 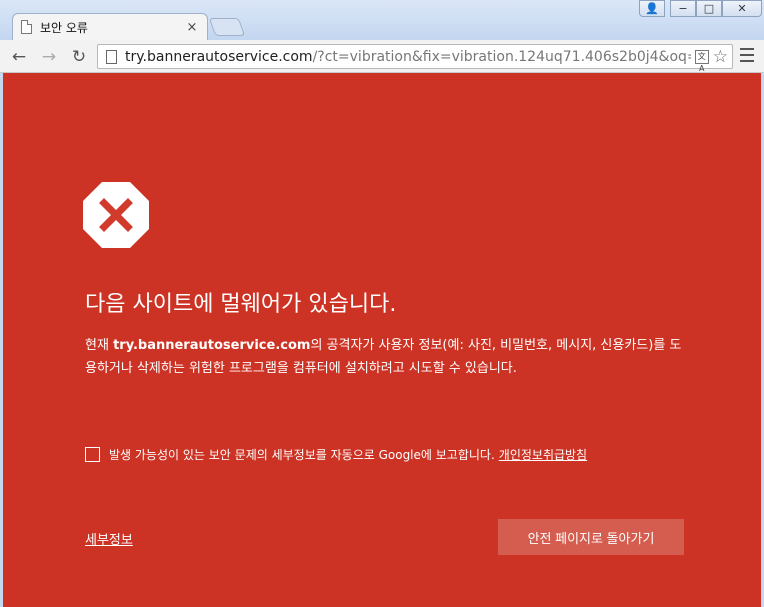 I want to click on tab-security-error: 보안 오류 ×, so click(x=110, y=26).